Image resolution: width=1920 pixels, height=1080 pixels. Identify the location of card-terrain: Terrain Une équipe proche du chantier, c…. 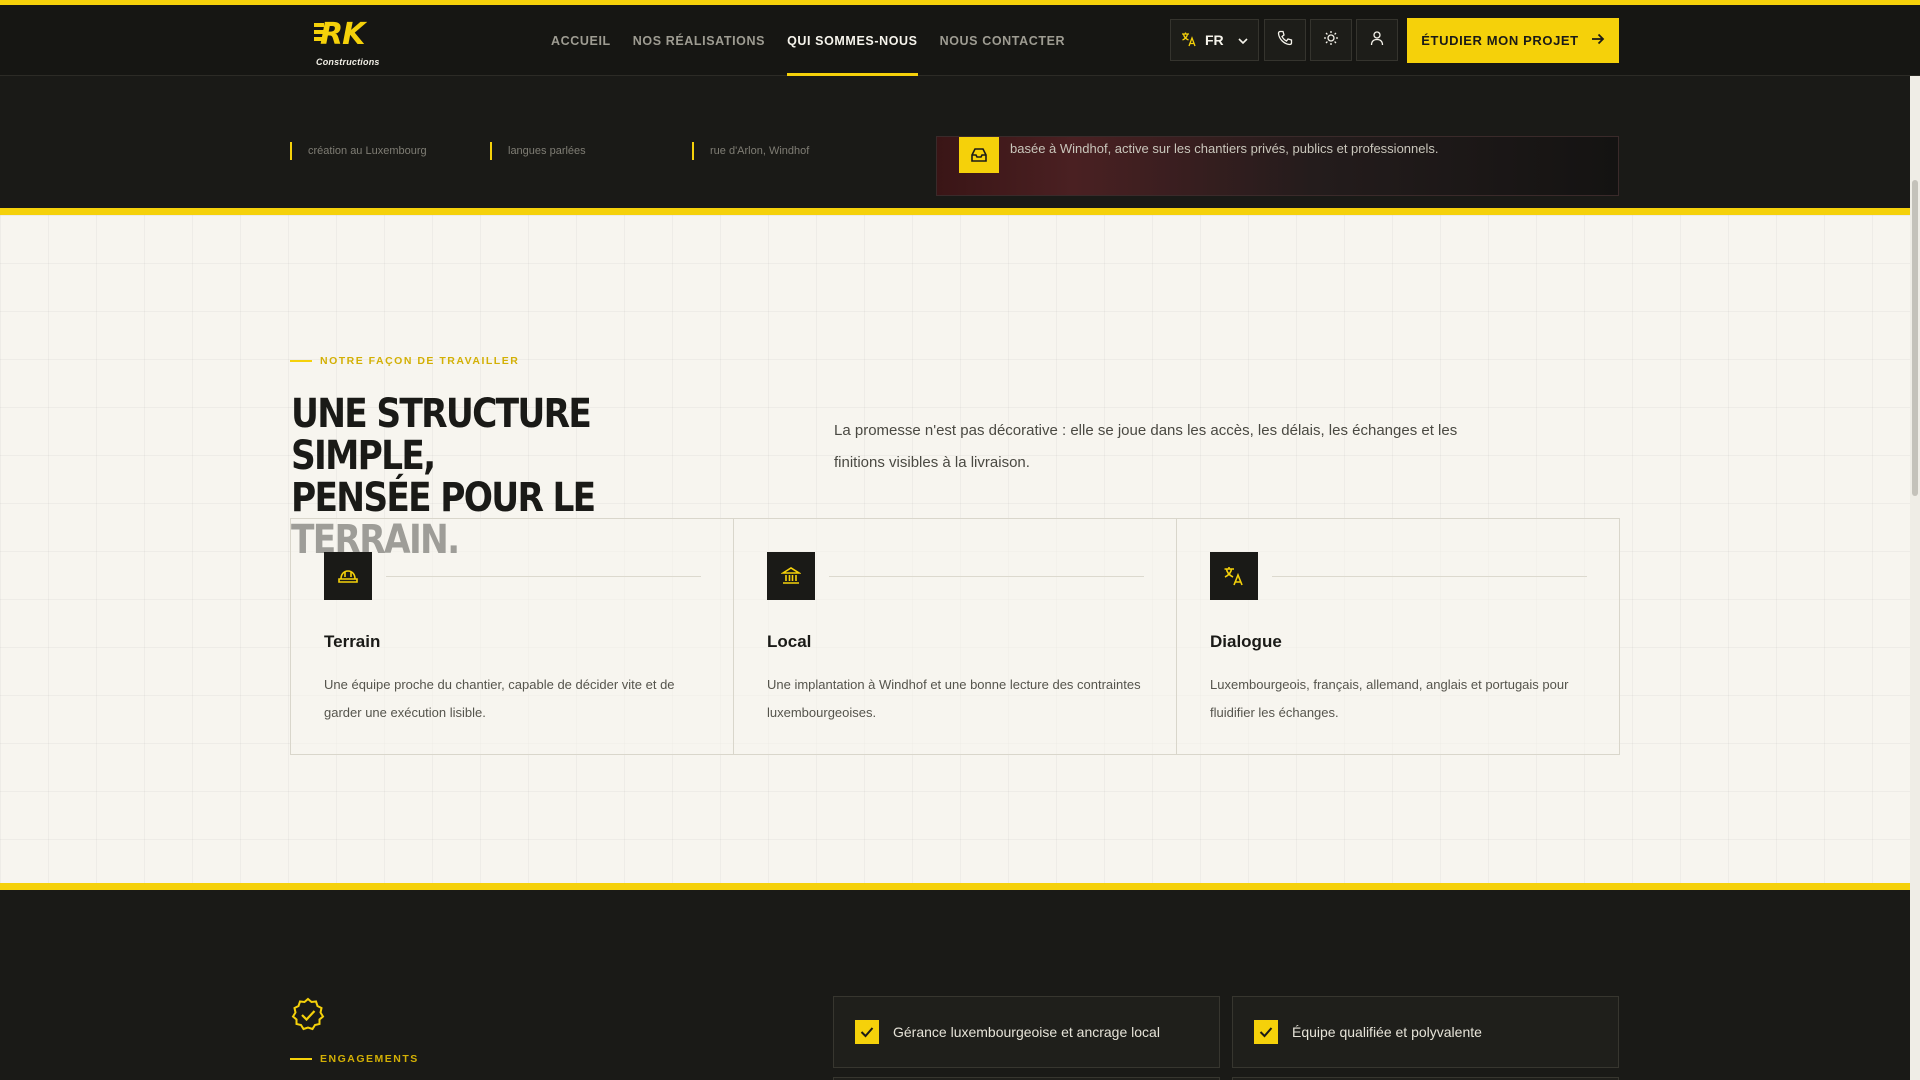
(512, 636).